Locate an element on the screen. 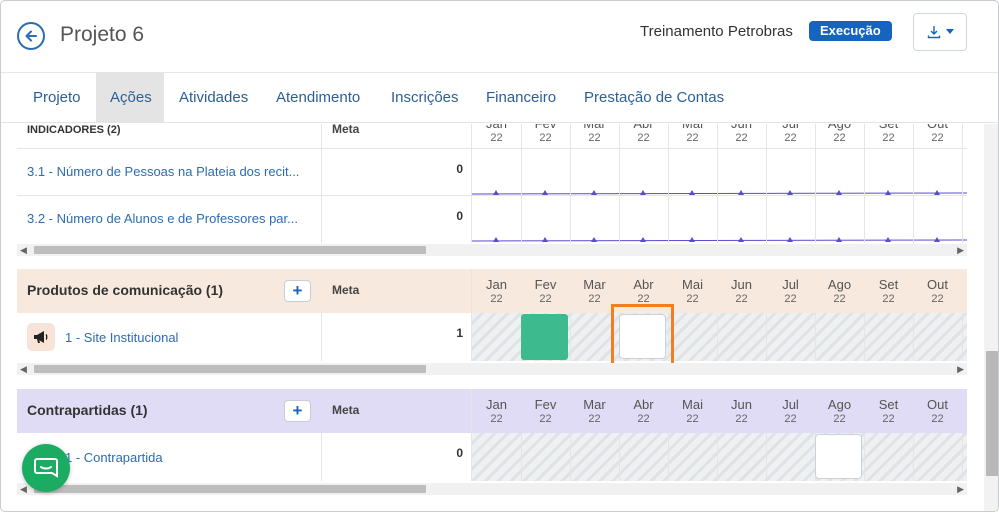  contrapartida-label: 1 - Contrapartida is located at coordinates (114, 457).